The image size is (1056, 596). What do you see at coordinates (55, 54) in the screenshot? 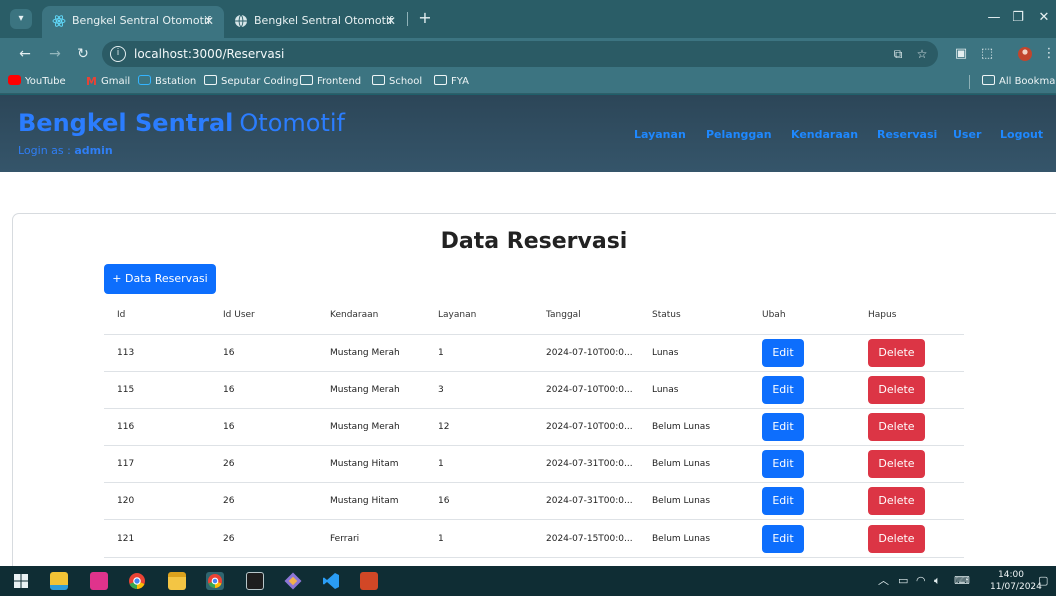
I see `forward-arrow-icon: →` at bounding box center [55, 54].